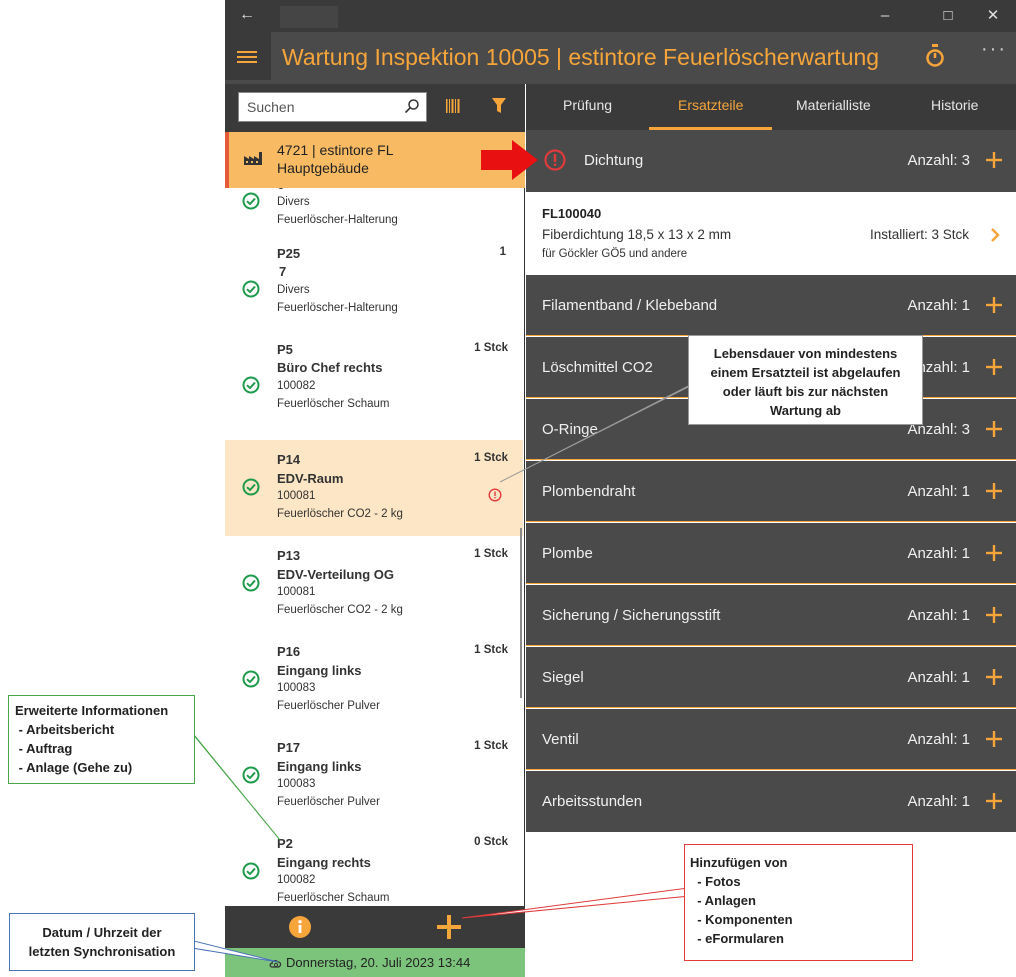 This screenshot has height=977, width=1016. I want to click on callout-line: - Fotos, so click(715, 881).